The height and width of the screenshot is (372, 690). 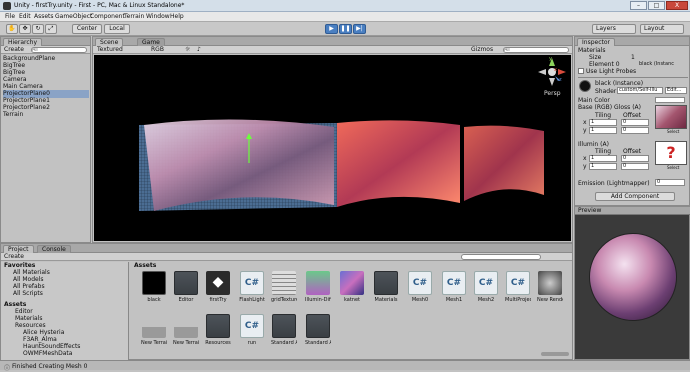 What do you see at coordinates (596, 42) in the screenshot?
I see `tab-inspector: Inspector` at bounding box center [596, 42].